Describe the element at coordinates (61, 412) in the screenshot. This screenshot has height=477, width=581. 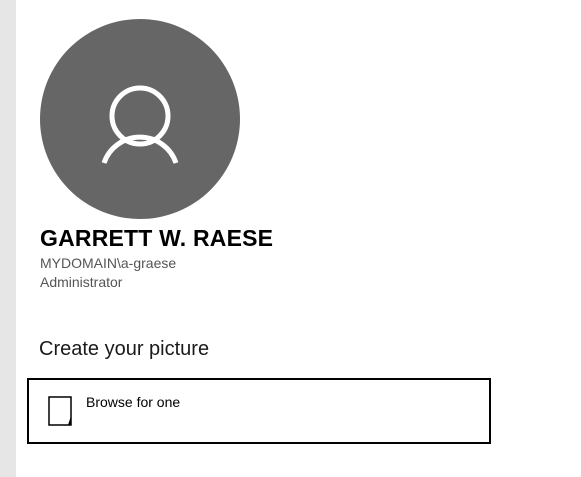
I see `document-icon` at that location.